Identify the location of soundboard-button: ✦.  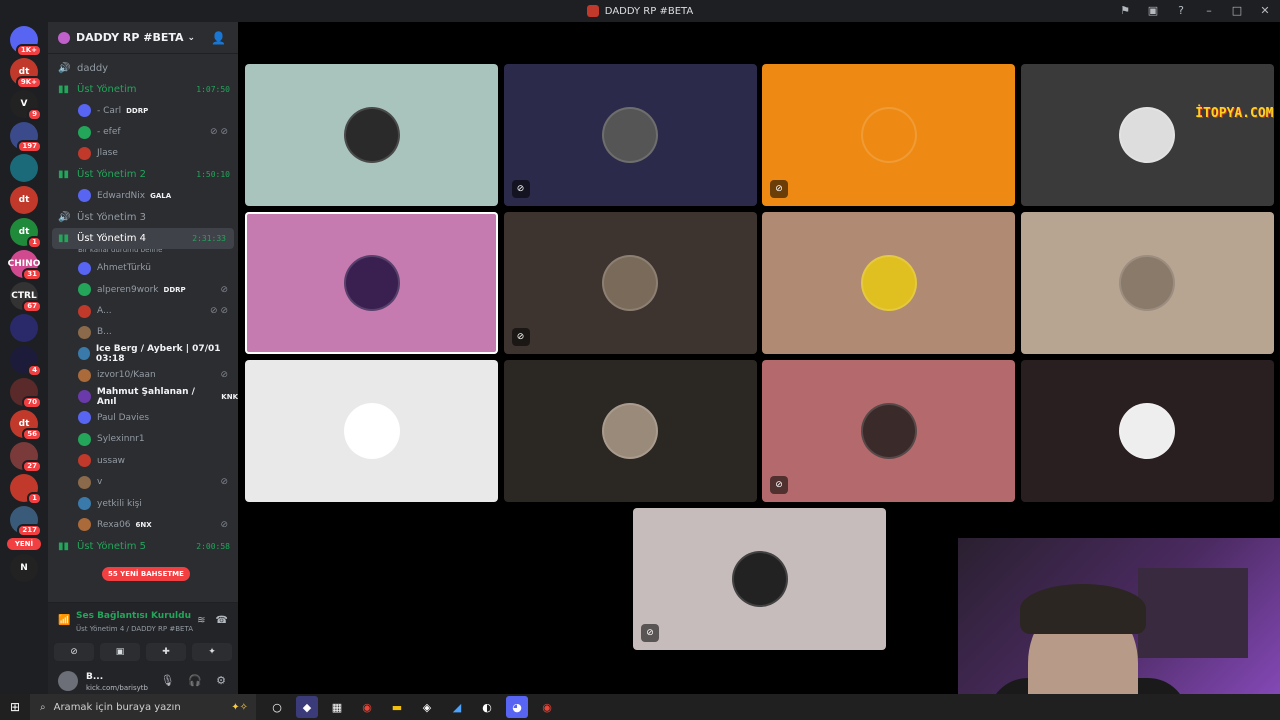
(212, 652).